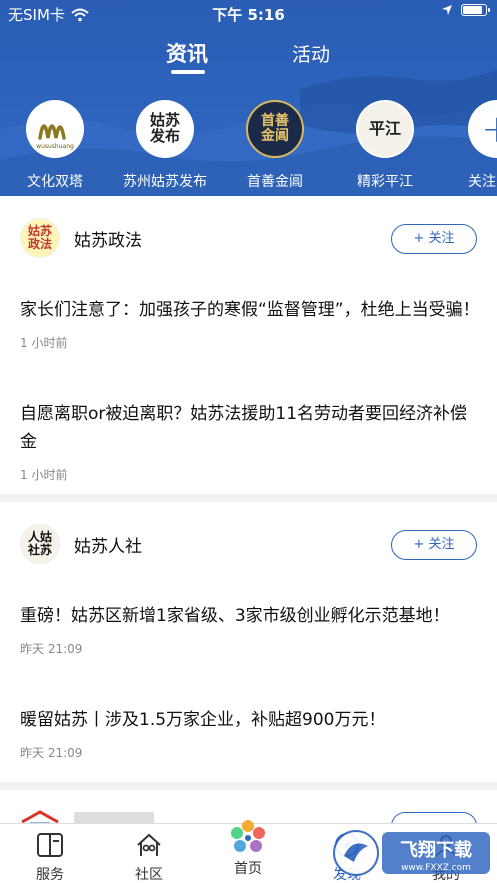 The image size is (497, 883). I want to click on plus-icon: +, so click(489, 129).